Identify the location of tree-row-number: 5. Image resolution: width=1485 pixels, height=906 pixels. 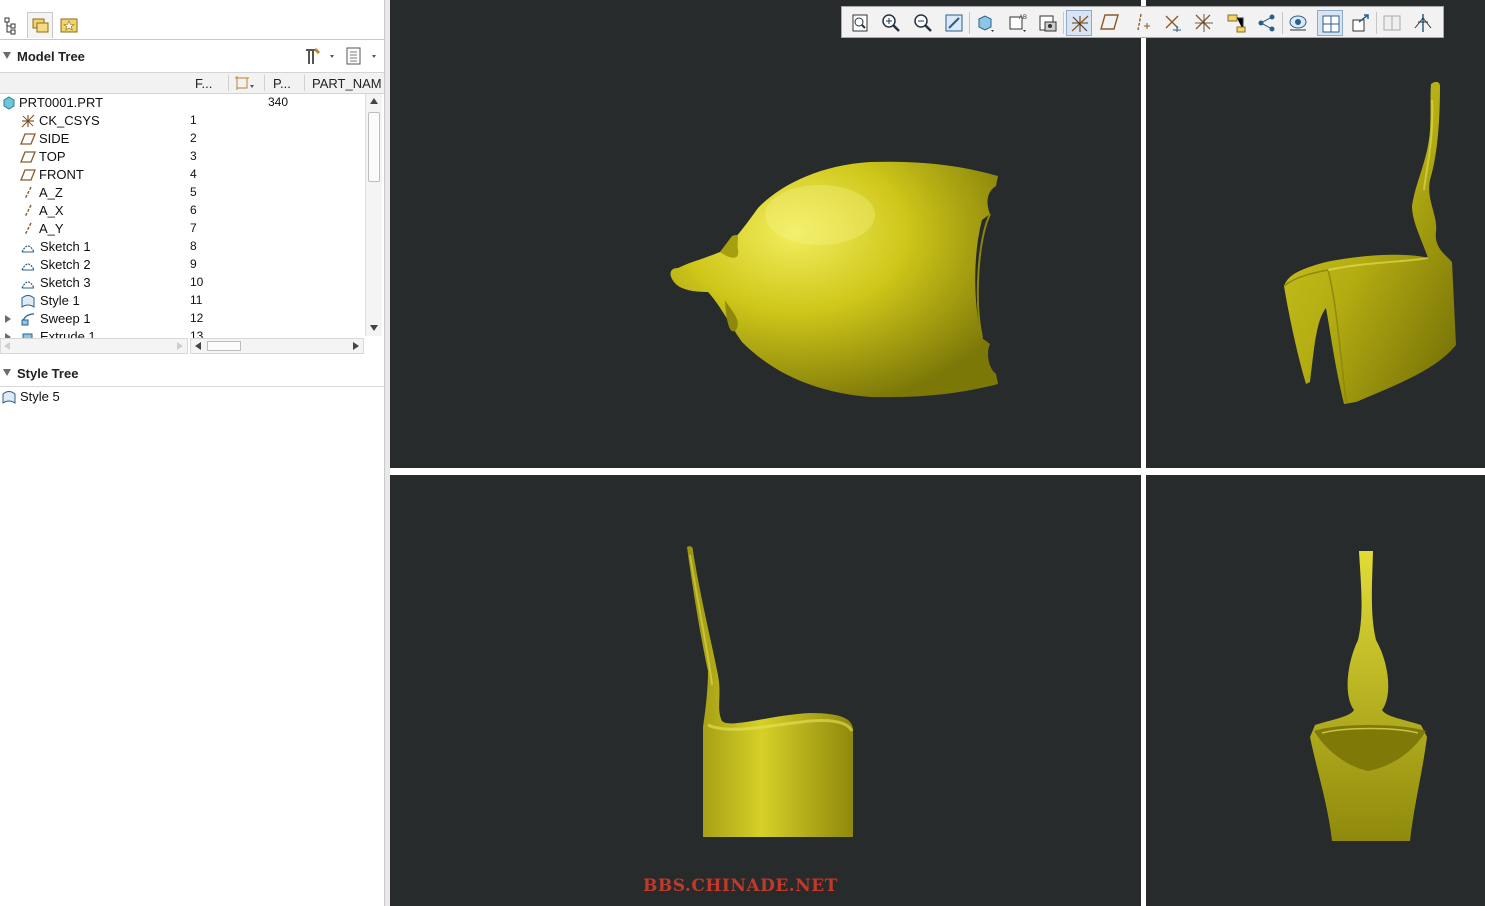
(193, 192).